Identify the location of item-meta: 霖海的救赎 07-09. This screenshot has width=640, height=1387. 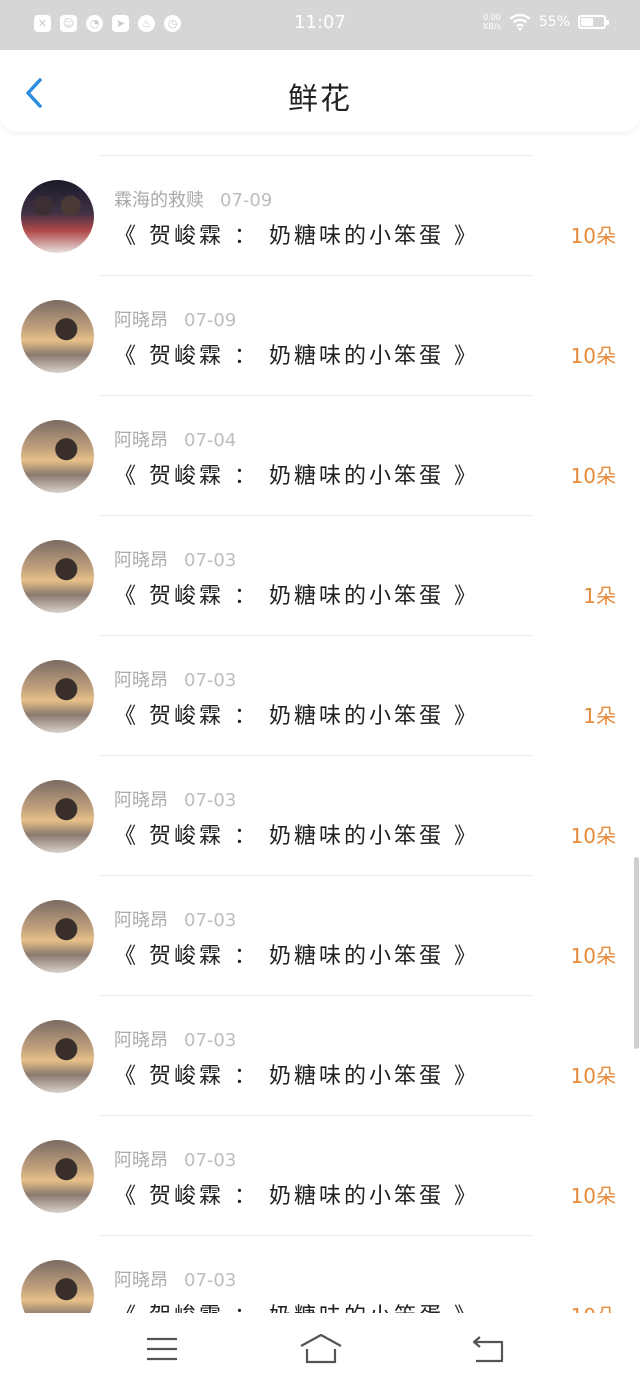
(193, 199).